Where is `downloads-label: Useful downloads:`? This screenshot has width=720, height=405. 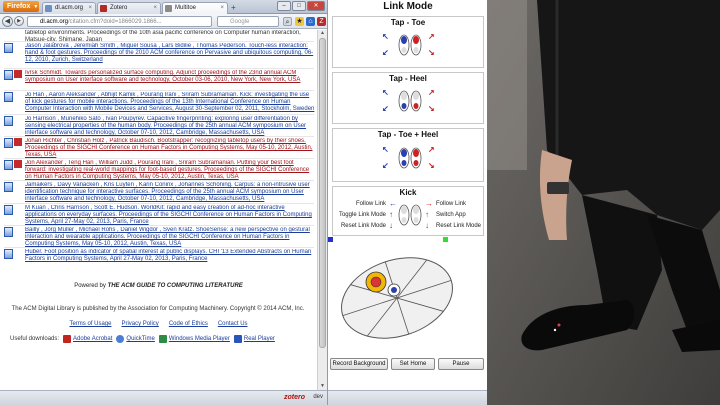
downloads-label: Useful downloads: is located at coordinates (35, 339).